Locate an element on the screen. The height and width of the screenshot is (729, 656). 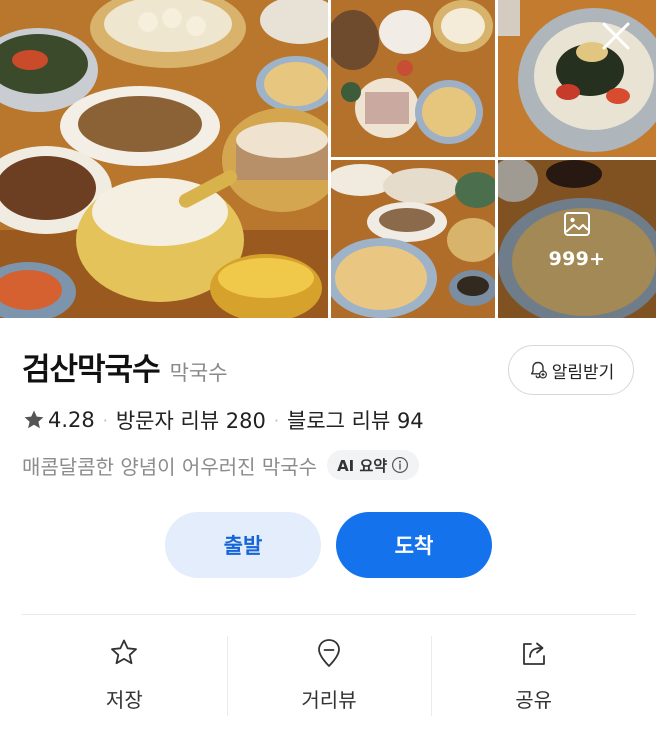
divider is located at coordinates (329, 614).